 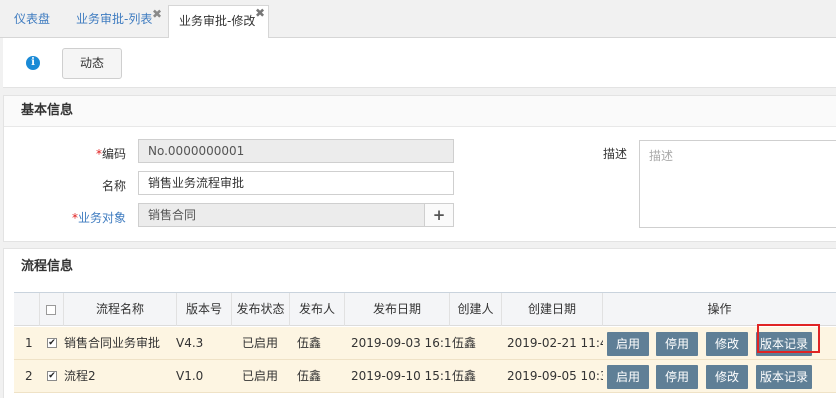 I want to click on tab-dashboard: 仪表盘, so click(x=32, y=19).